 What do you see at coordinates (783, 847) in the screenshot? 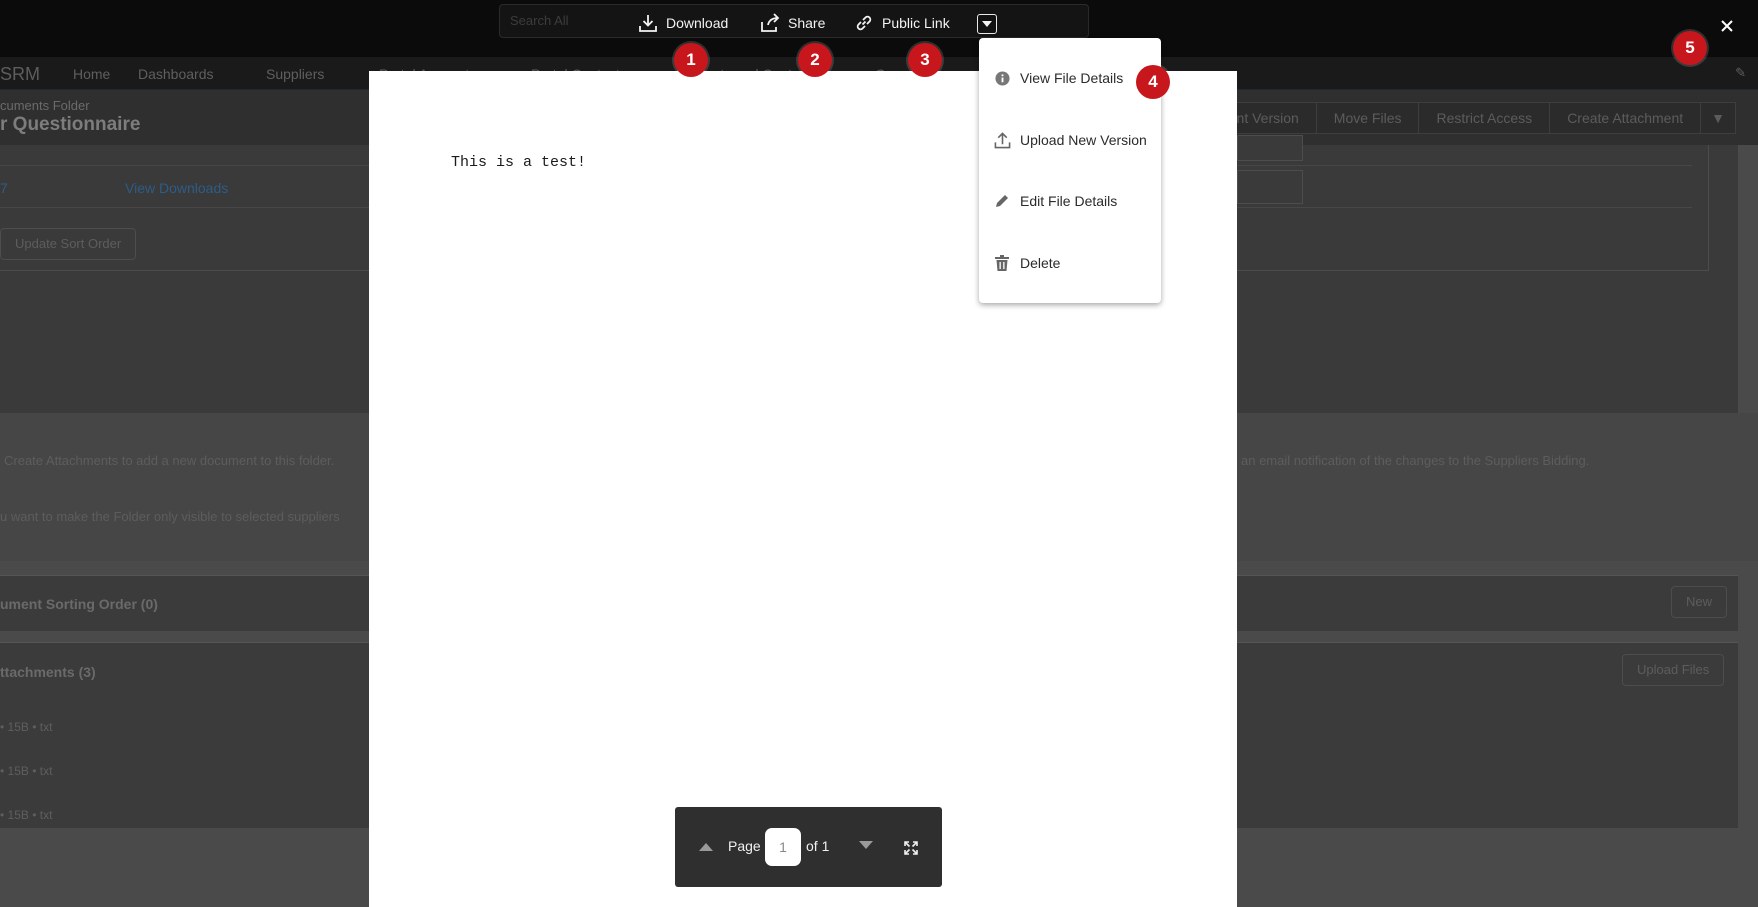
I see `page-number-input` at bounding box center [783, 847].